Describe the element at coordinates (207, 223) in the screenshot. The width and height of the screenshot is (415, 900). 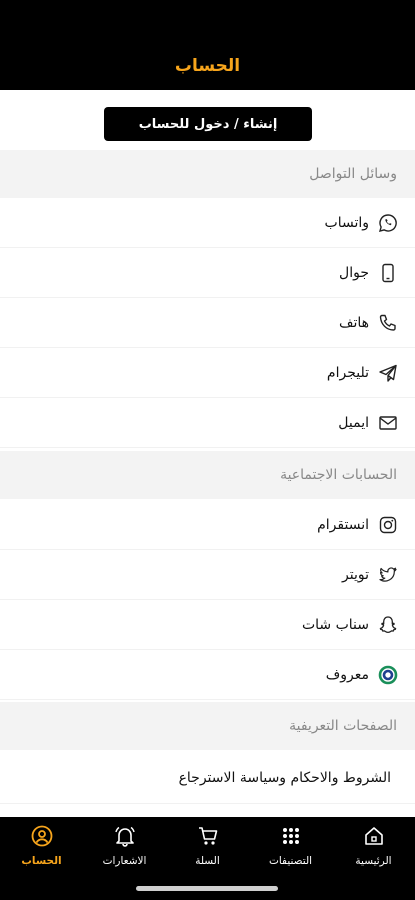
I see `contact-item-whatsapp: واتساب` at that location.